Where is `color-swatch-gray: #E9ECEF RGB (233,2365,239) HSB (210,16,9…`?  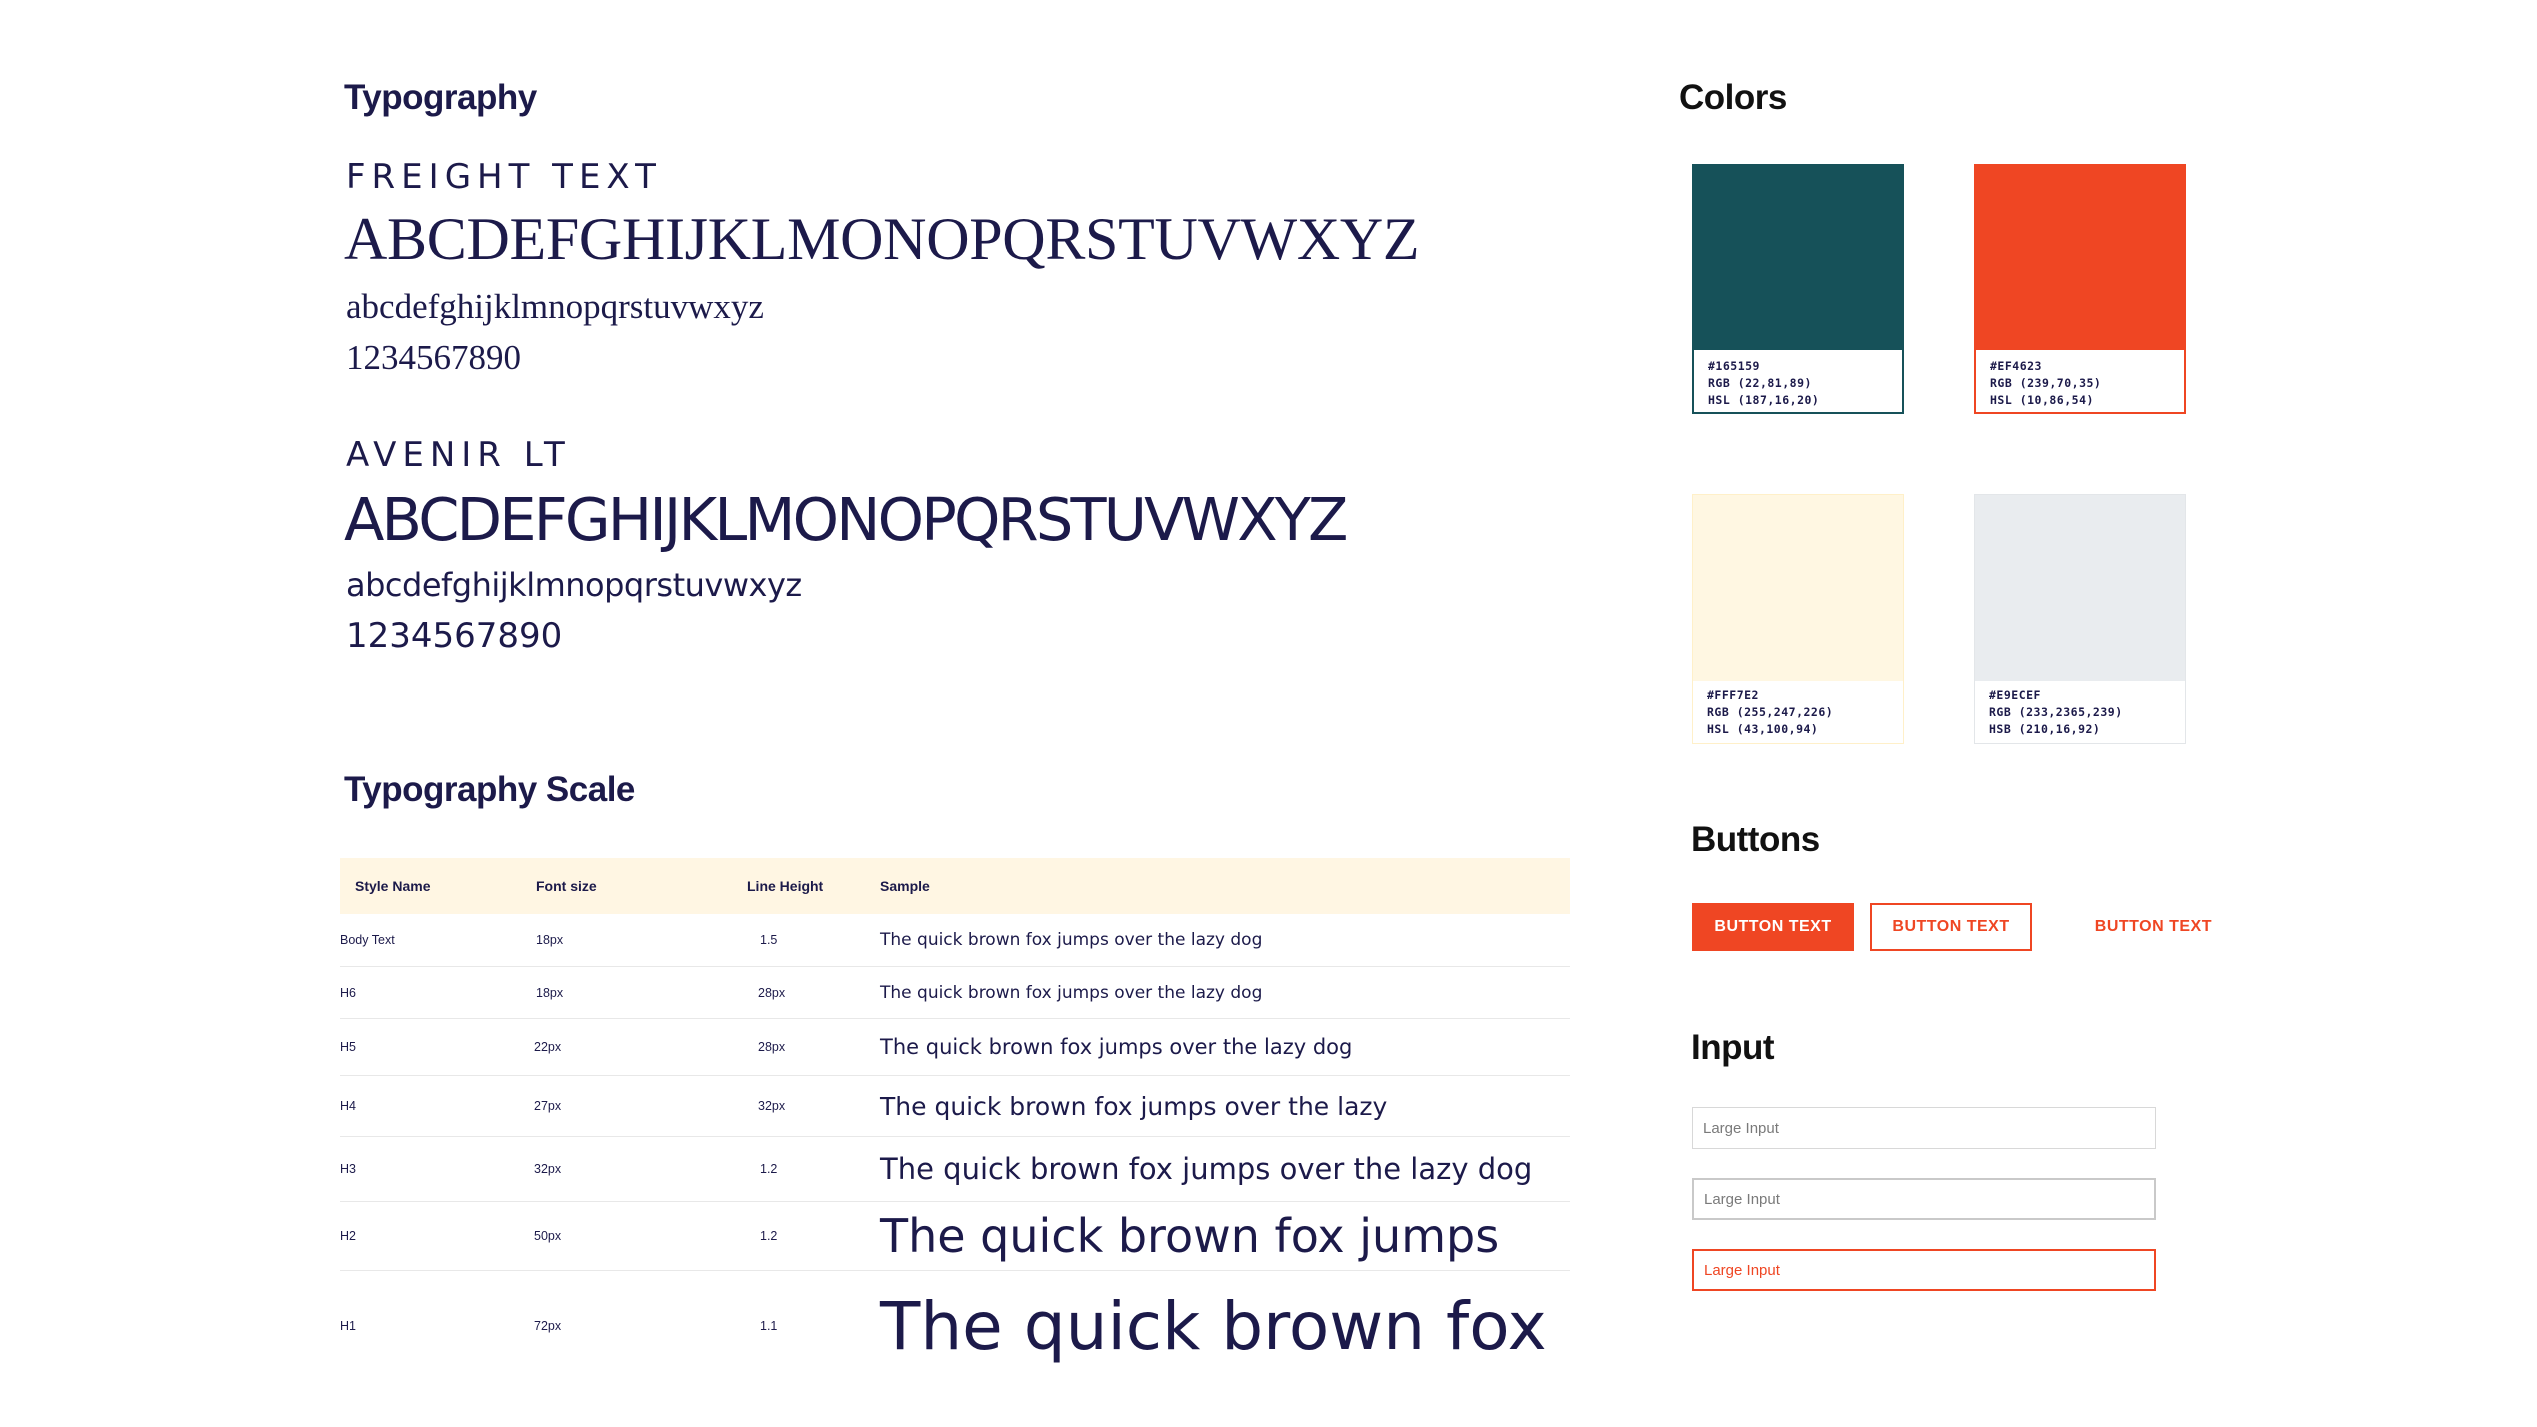 color-swatch-gray: #E9ECEF RGB (233,2365,239) HSB (210,16,9… is located at coordinates (2080, 619).